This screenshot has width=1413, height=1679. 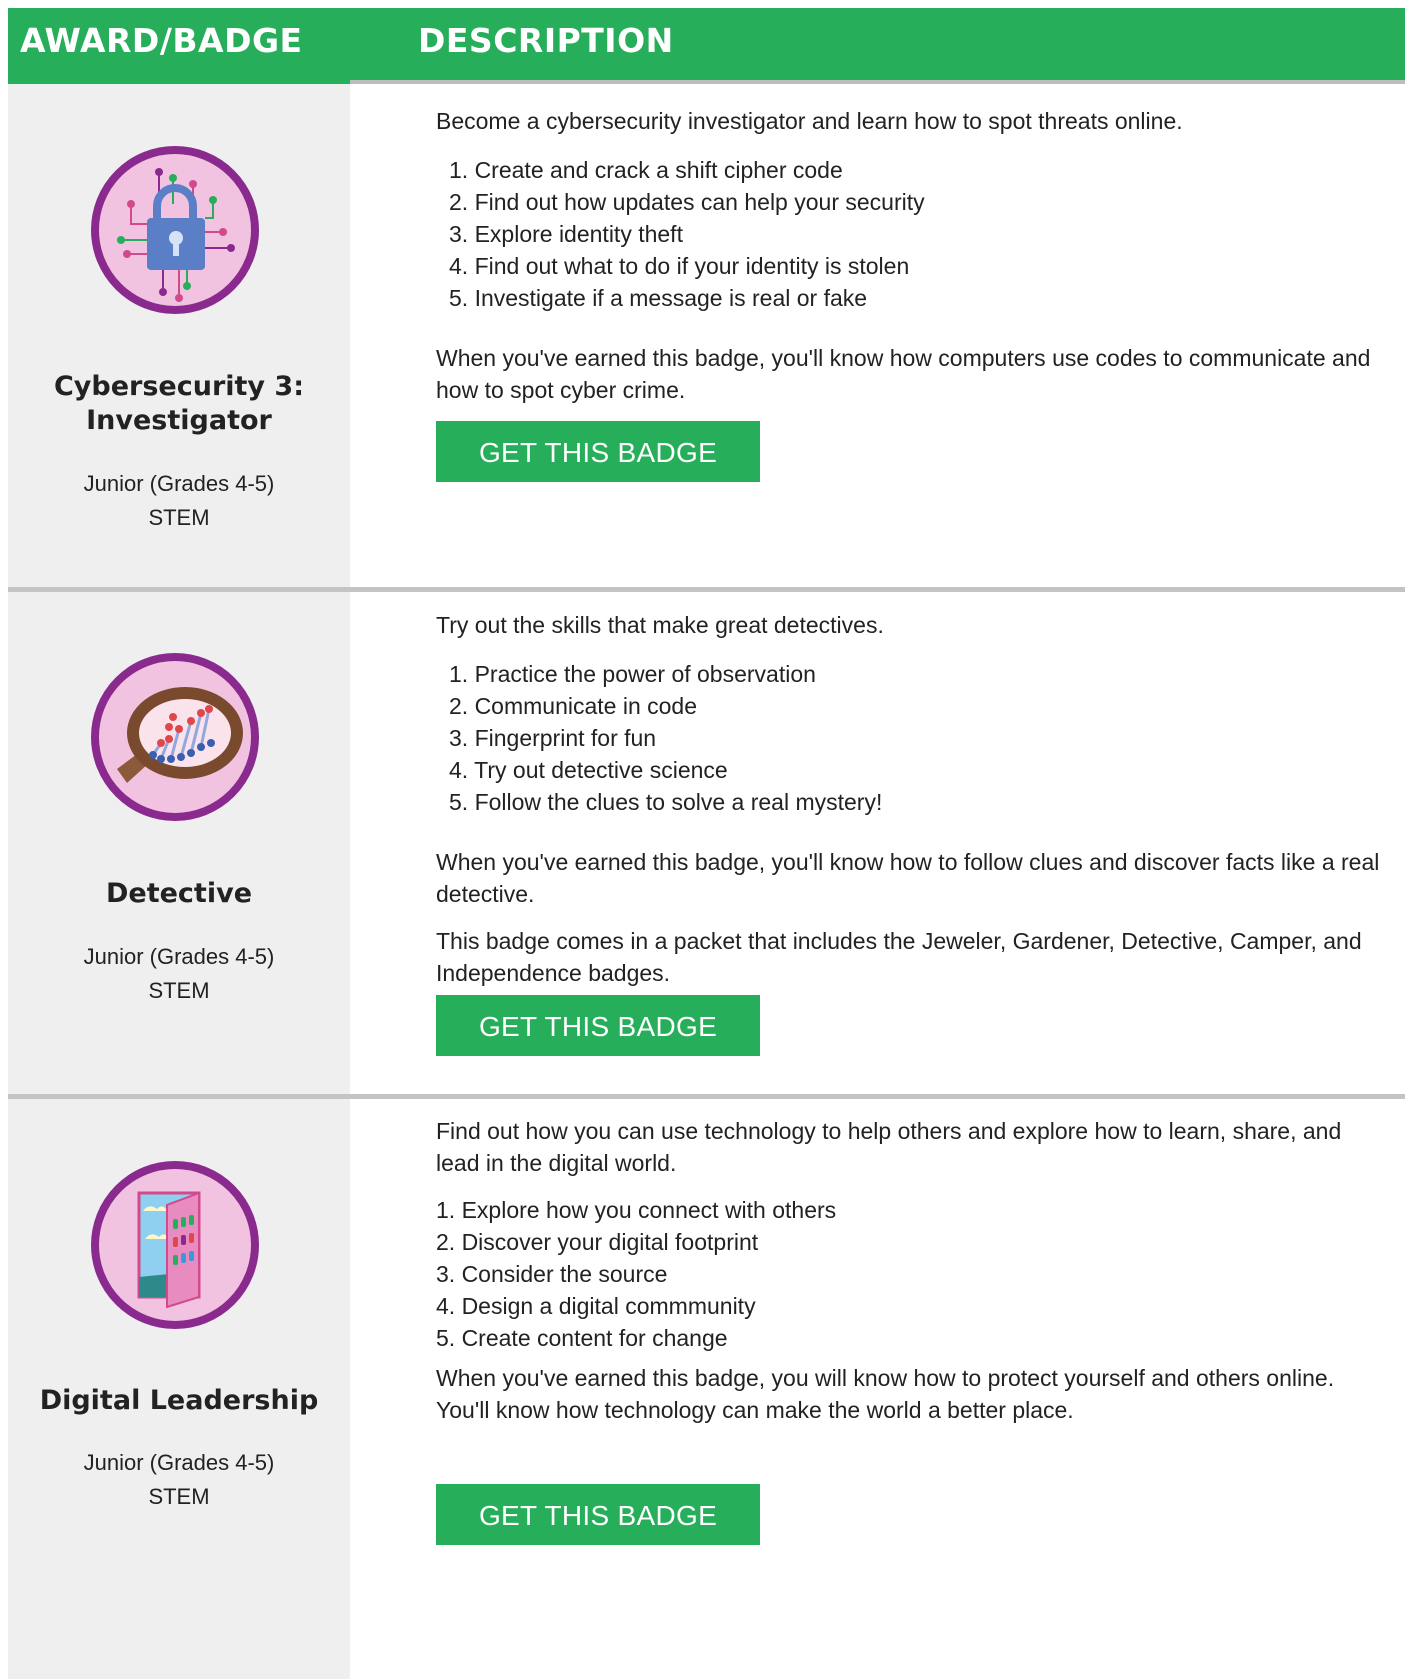 What do you see at coordinates (553, 738) in the screenshot?
I see `list-item: 3. Fingerprint for fun` at bounding box center [553, 738].